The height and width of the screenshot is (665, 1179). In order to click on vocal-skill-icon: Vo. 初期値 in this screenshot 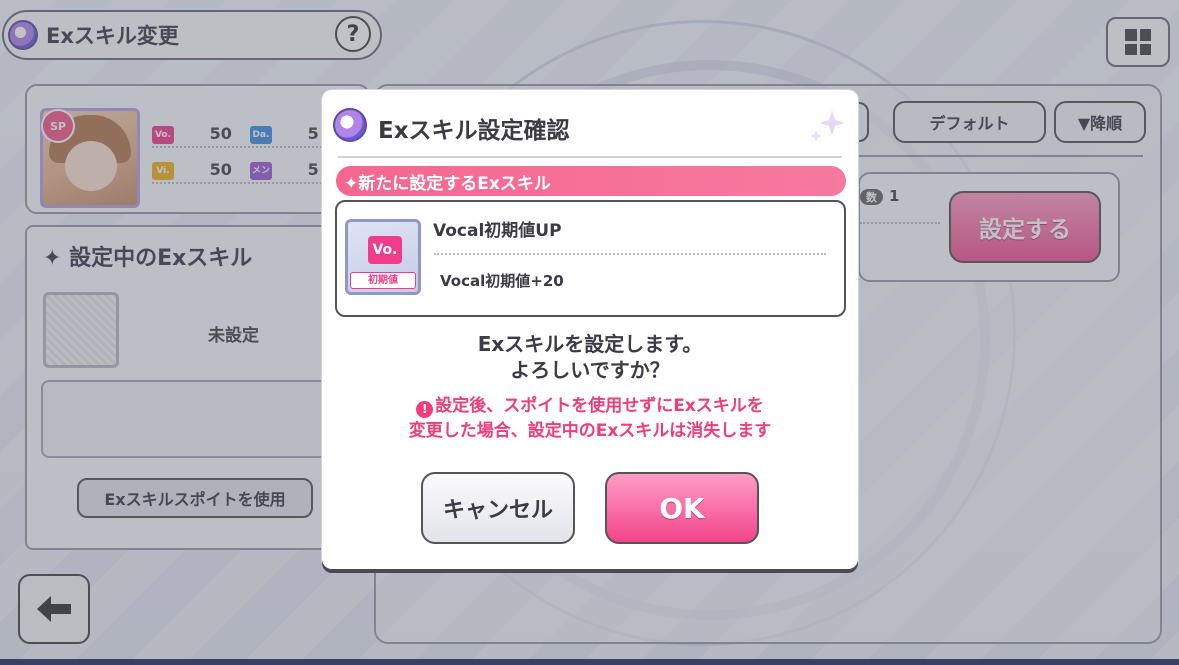, I will do `click(383, 257)`.